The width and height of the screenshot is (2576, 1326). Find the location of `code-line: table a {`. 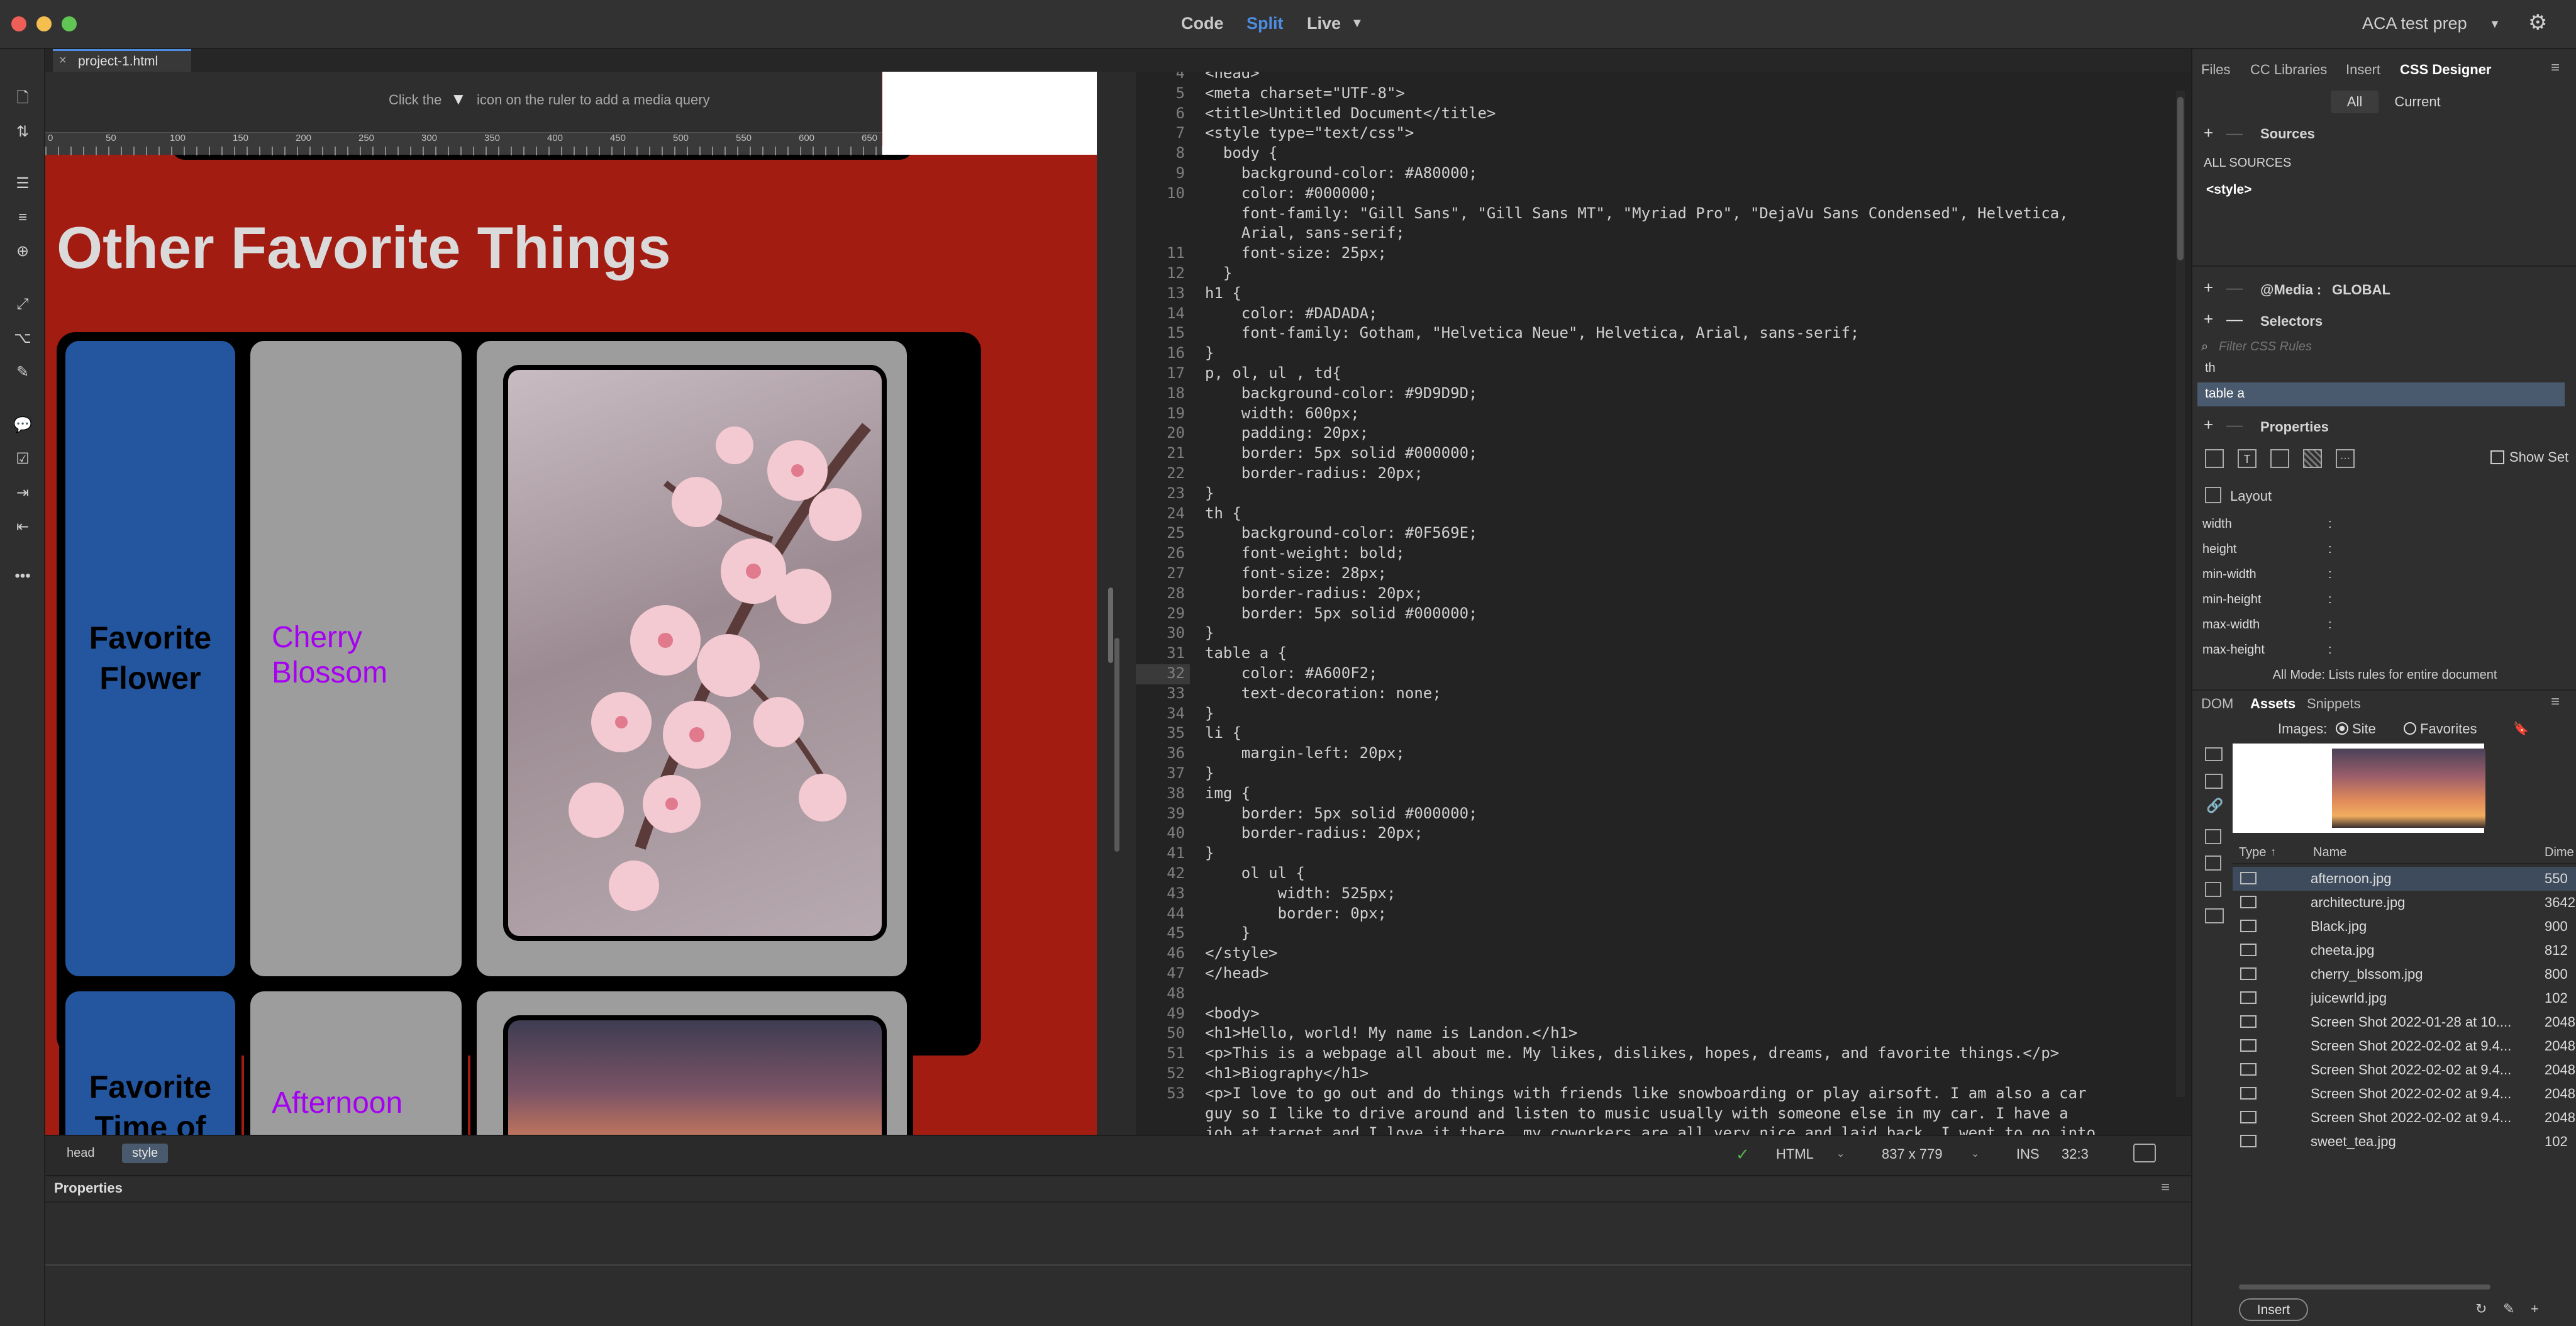

code-line: table a { is located at coordinates (1246, 653).